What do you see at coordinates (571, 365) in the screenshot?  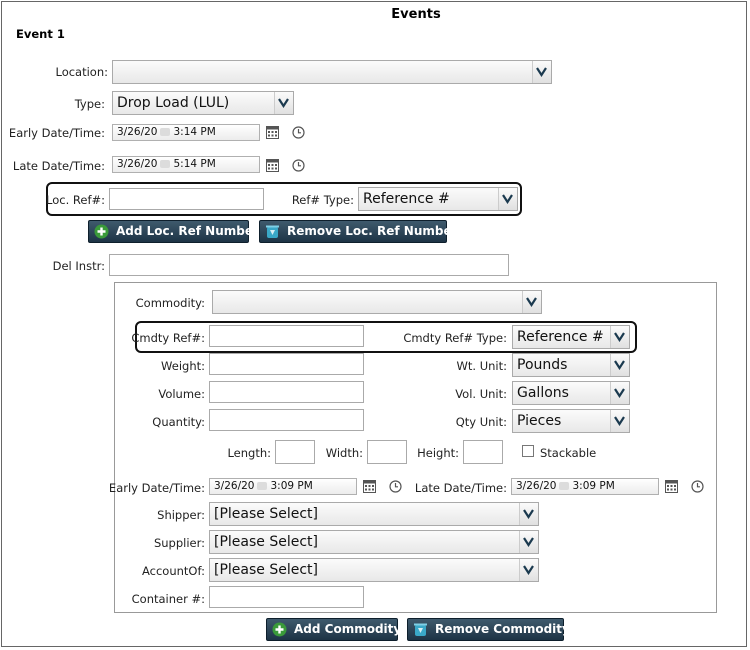 I see `wt-unit-select: Pounds` at bounding box center [571, 365].